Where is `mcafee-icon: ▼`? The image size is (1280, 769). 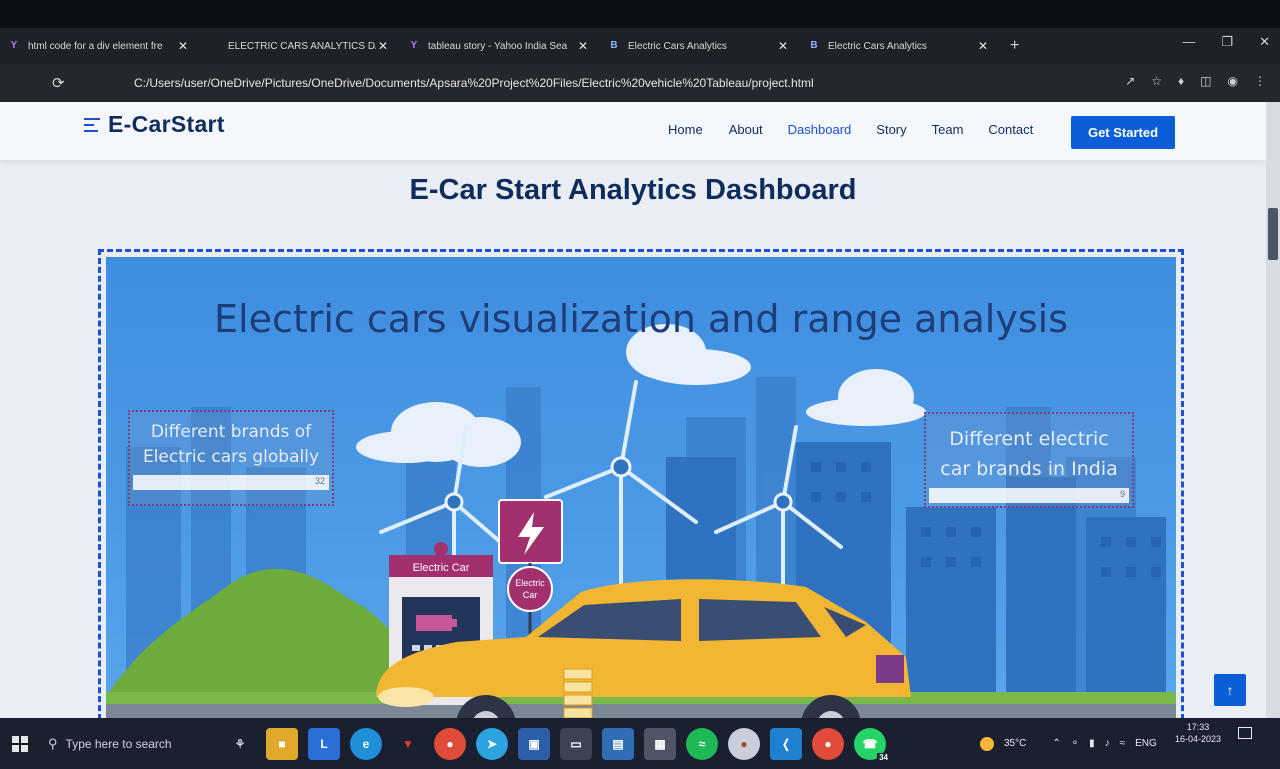 mcafee-icon: ▼ is located at coordinates (408, 744).